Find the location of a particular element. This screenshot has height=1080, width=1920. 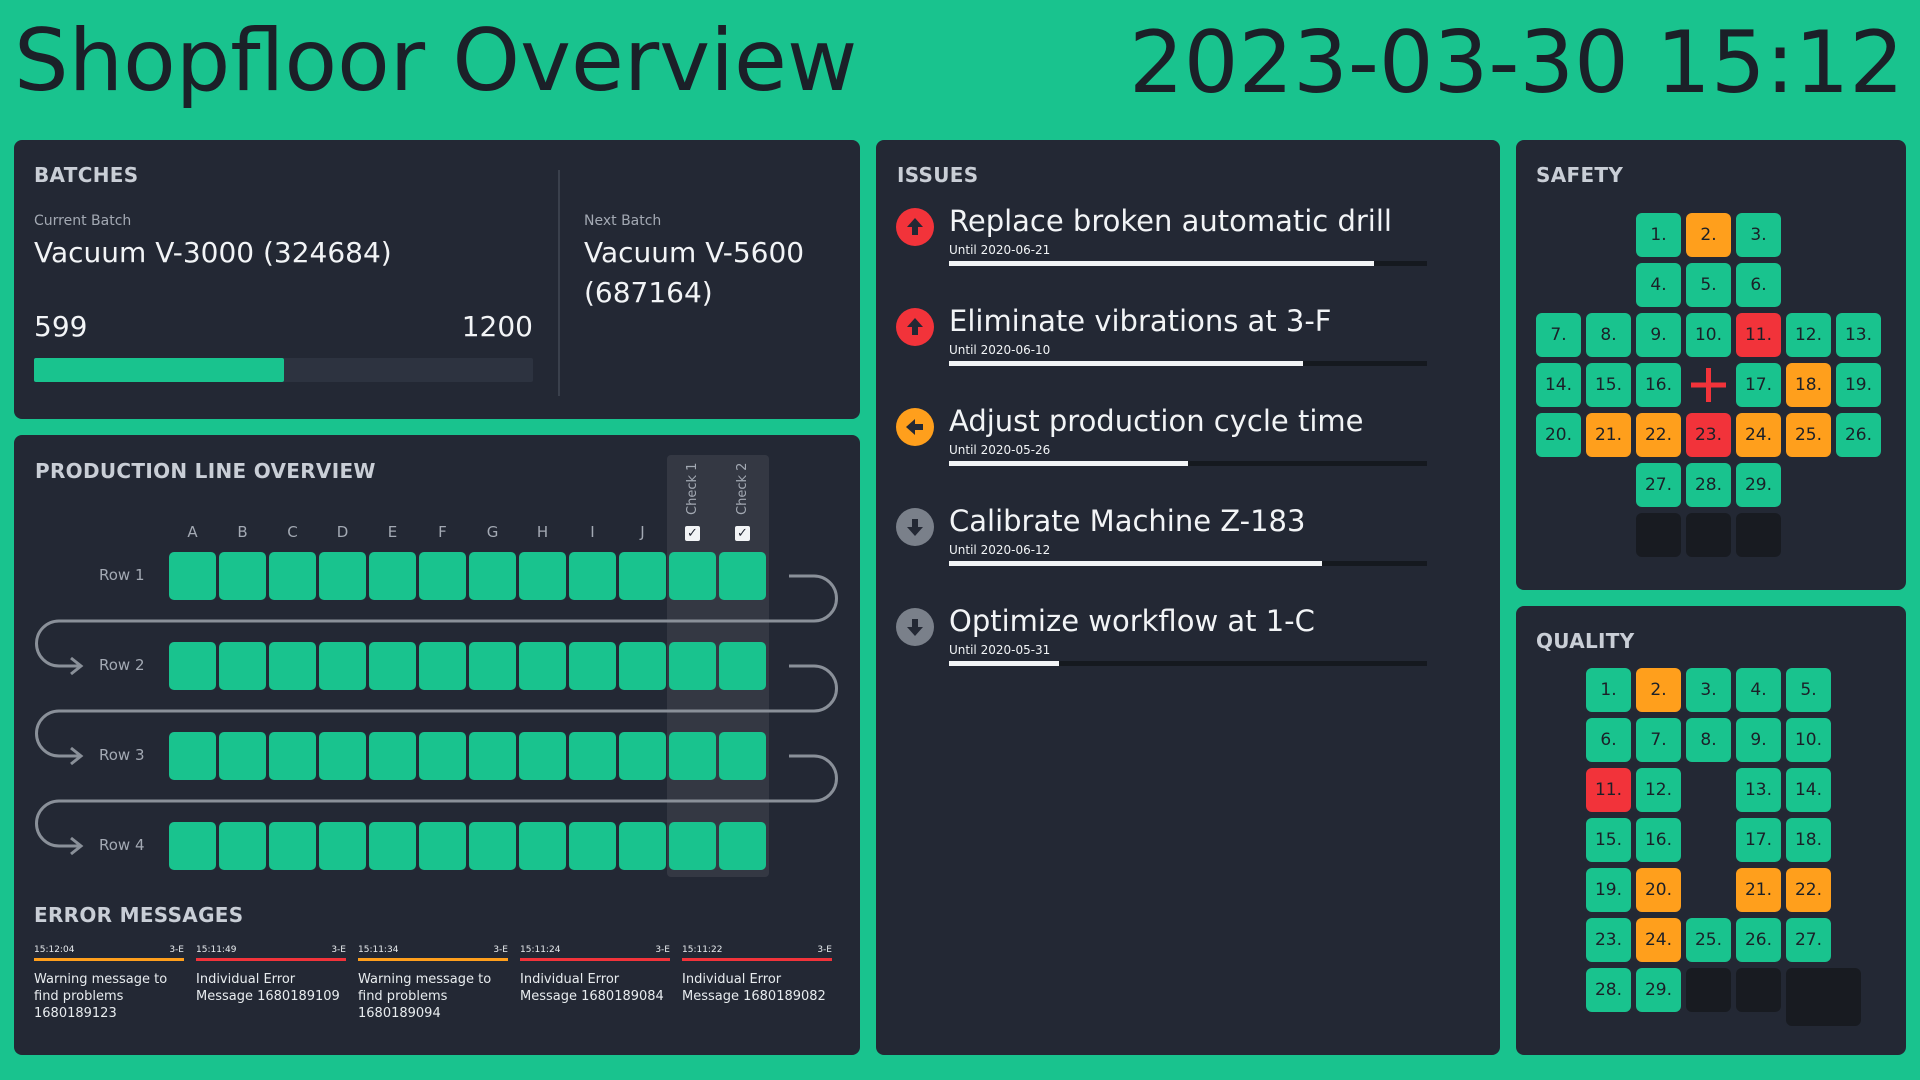

quality-day-tile: 27. is located at coordinates (1808, 940).